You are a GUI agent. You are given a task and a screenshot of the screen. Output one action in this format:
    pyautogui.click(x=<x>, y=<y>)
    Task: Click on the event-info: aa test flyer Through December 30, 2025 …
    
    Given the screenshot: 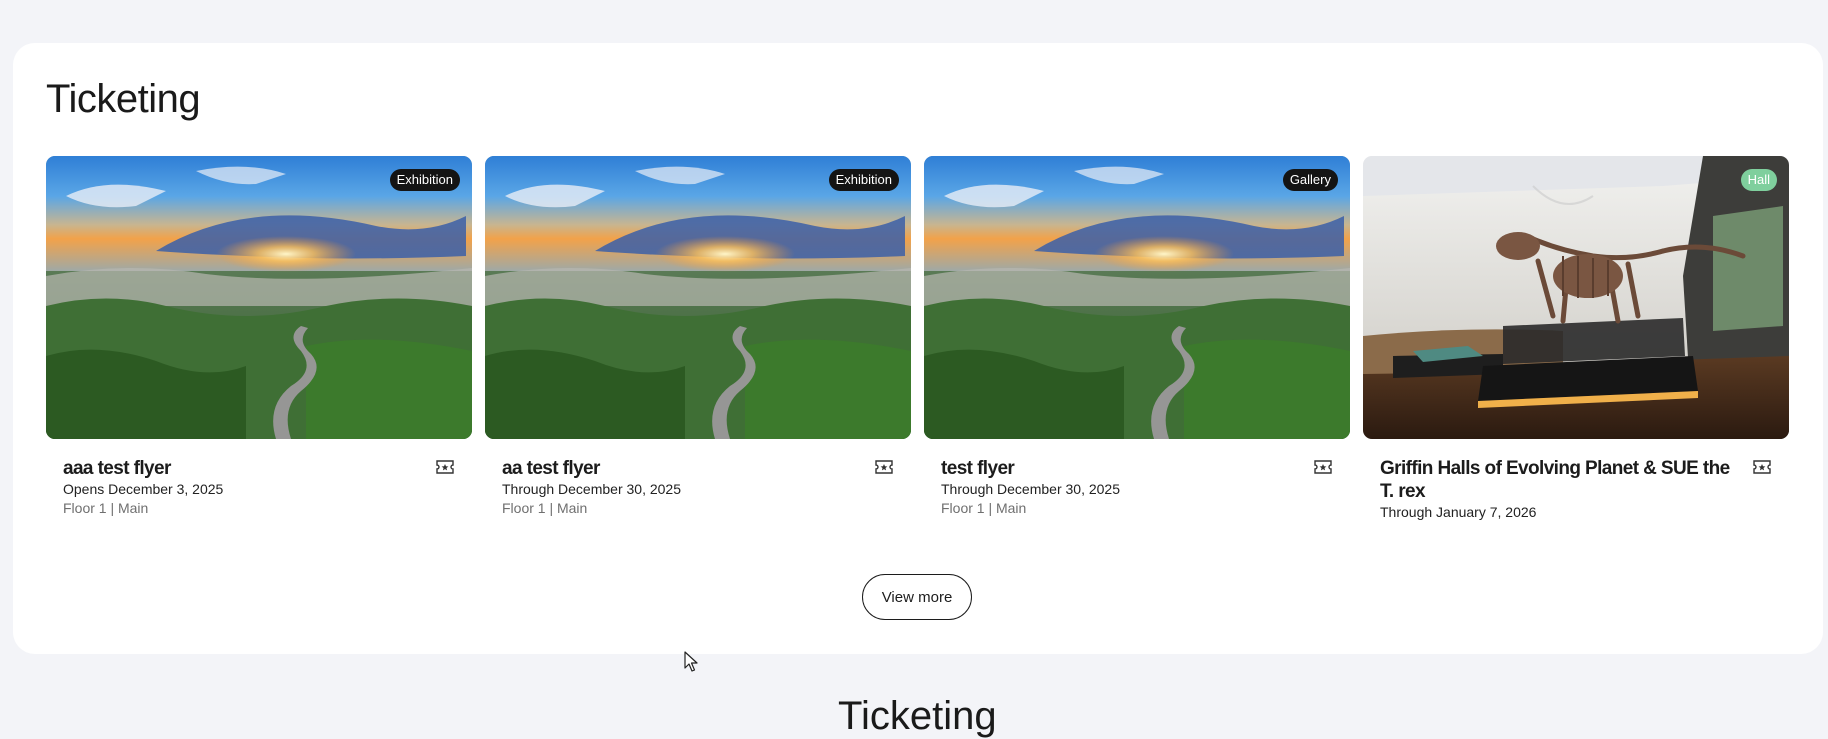 What is the action you would take?
    pyautogui.click(x=698, y=478)
    